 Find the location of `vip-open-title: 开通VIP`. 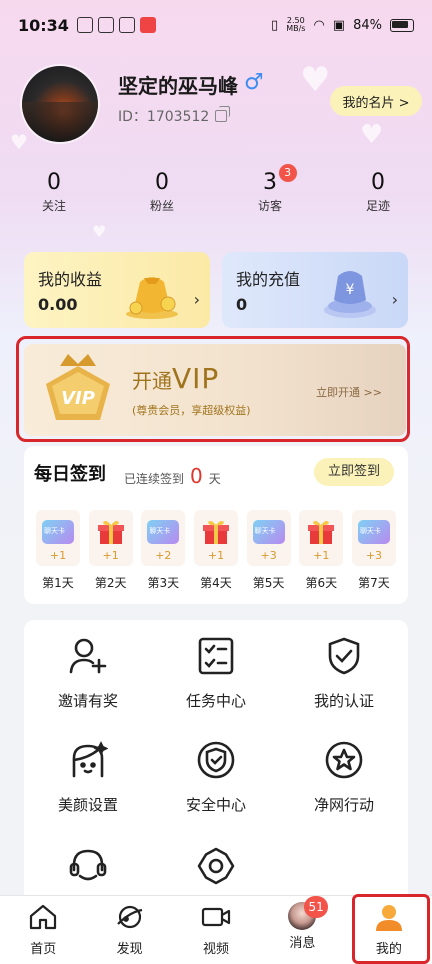

vip-open-title: 开通VIP is located at coordinates (175, 378).